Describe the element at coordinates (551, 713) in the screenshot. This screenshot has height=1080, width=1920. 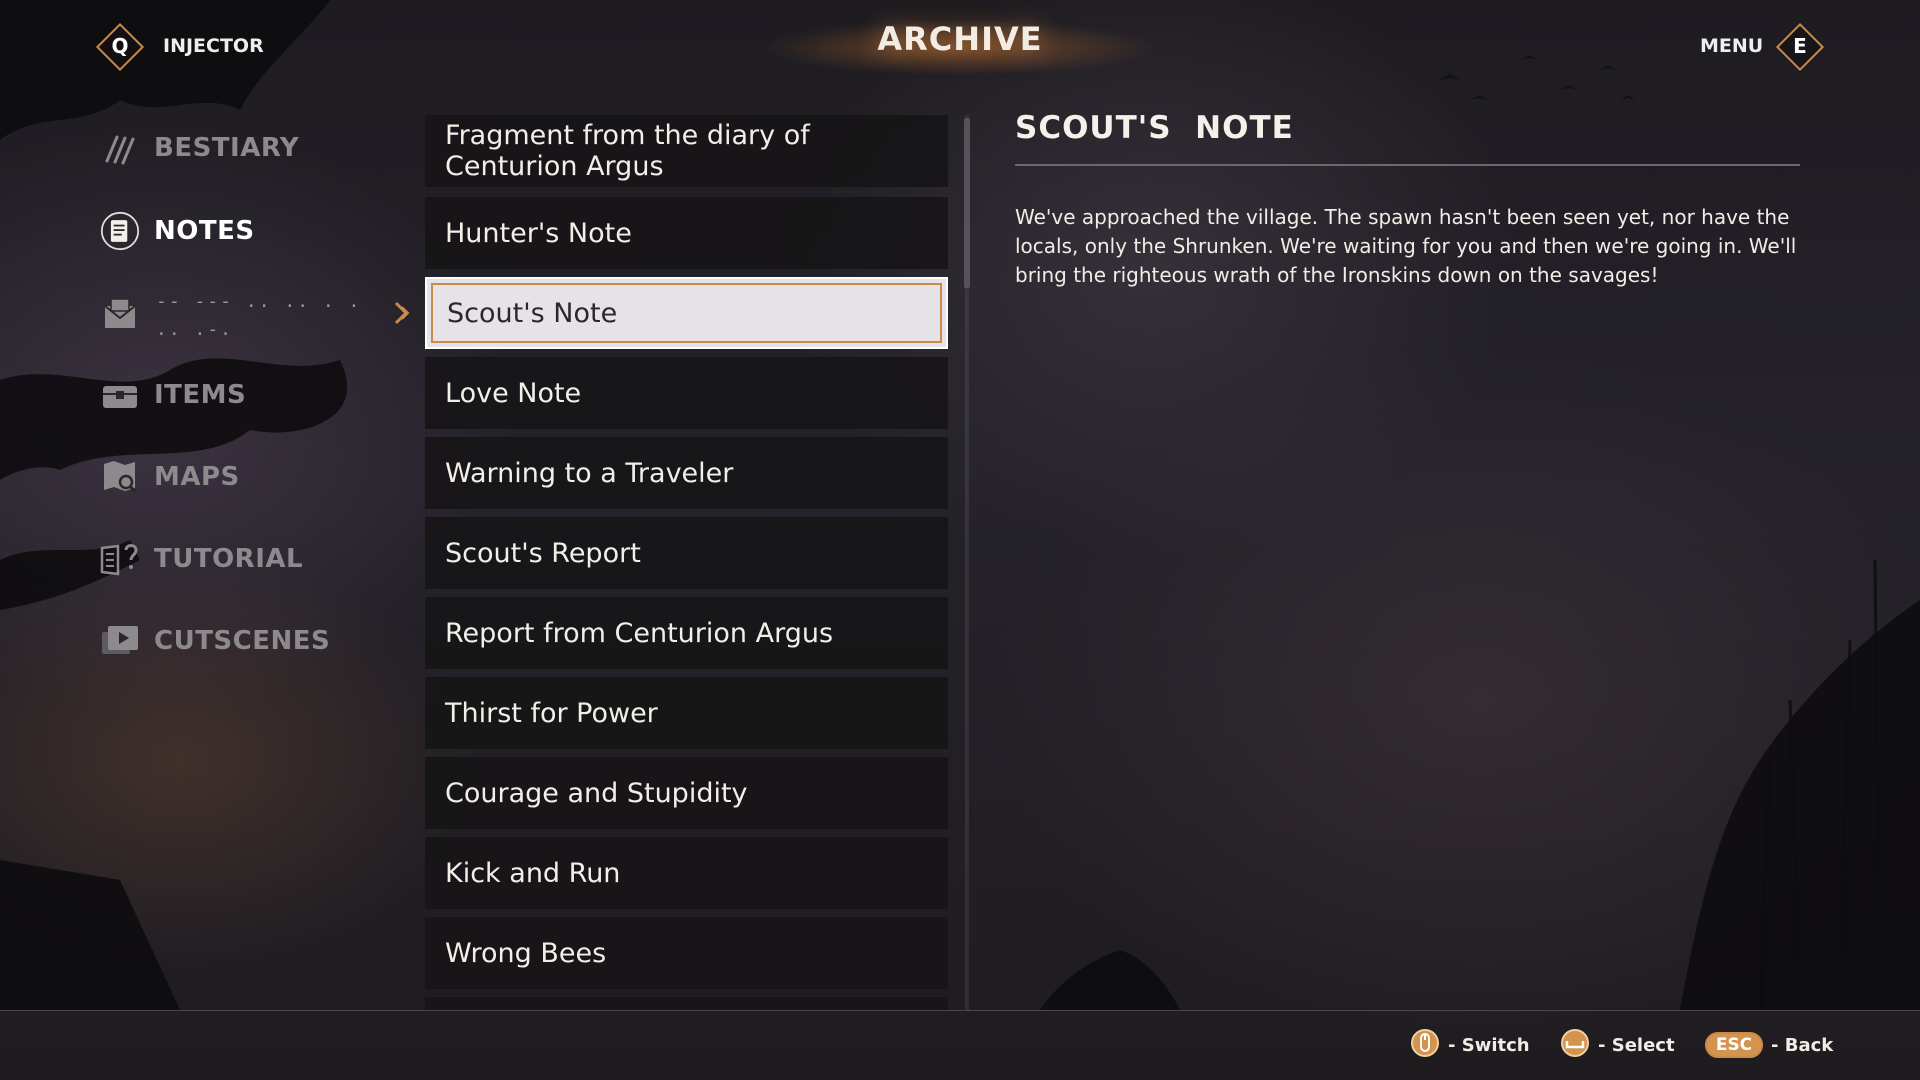
I see `list-item-label: Thirst for Power` at that location.